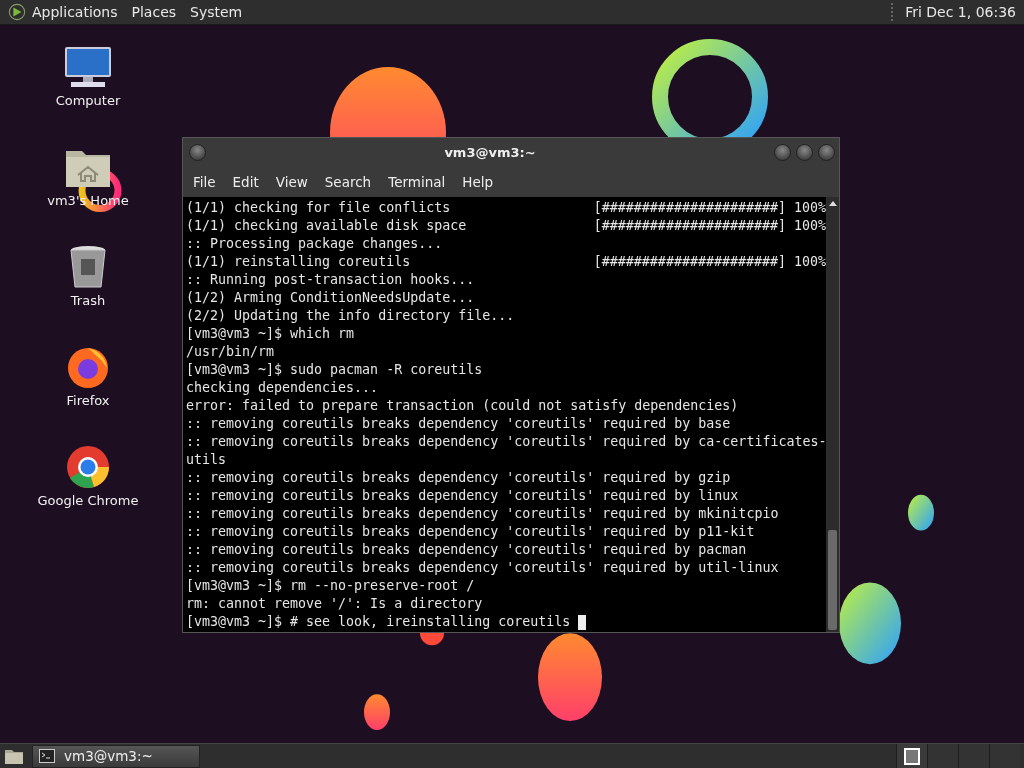 The height and width of the screenshot is (768, 1024). I want to click on terminal-icon, so click(47, 756).